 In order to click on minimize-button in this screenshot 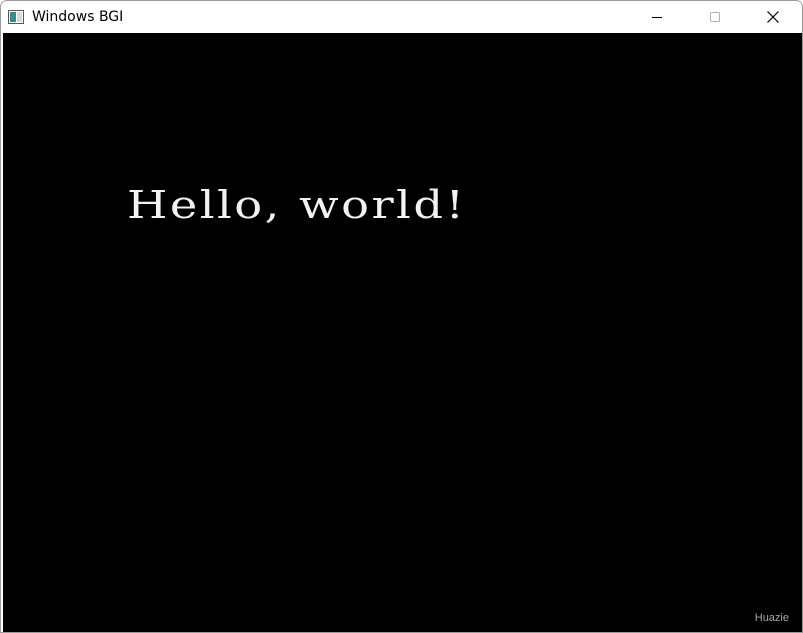, I will do `click(657, 17)`.